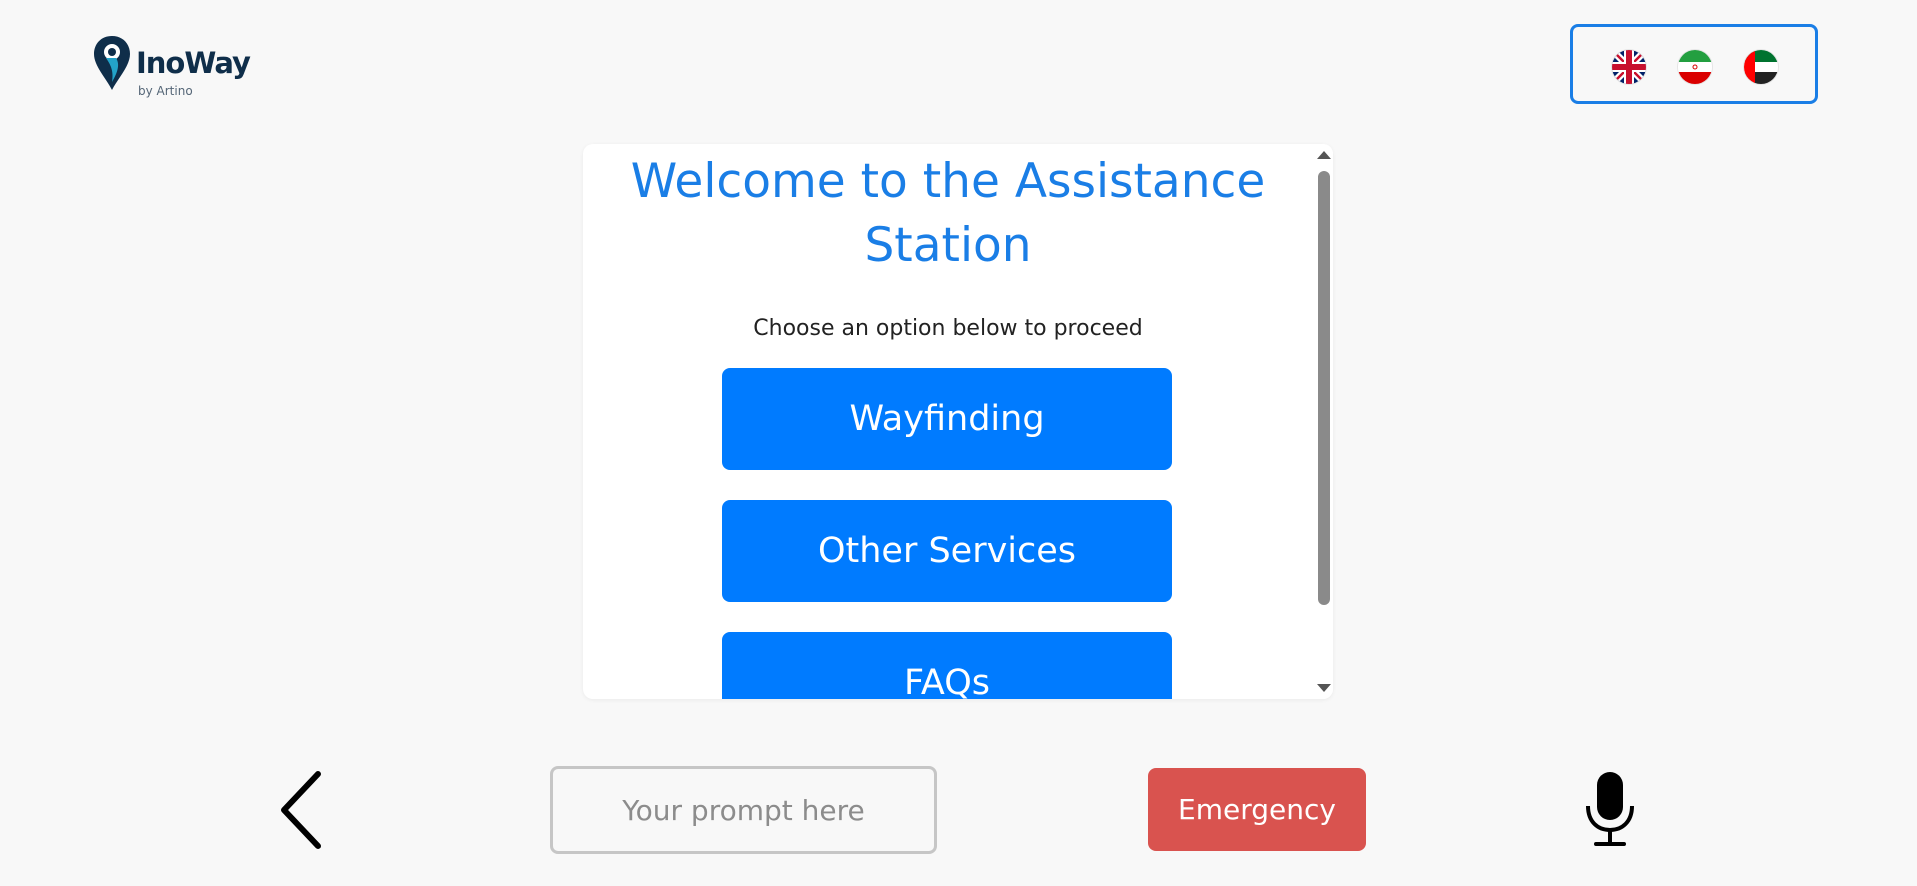 Image resolution: width=1917 pixels, height=886 pixels. What do you see at coordinates (1257, 809) in the screenshot?
I see `emergency-button: Emergency` at bounding box center [1257, 809].